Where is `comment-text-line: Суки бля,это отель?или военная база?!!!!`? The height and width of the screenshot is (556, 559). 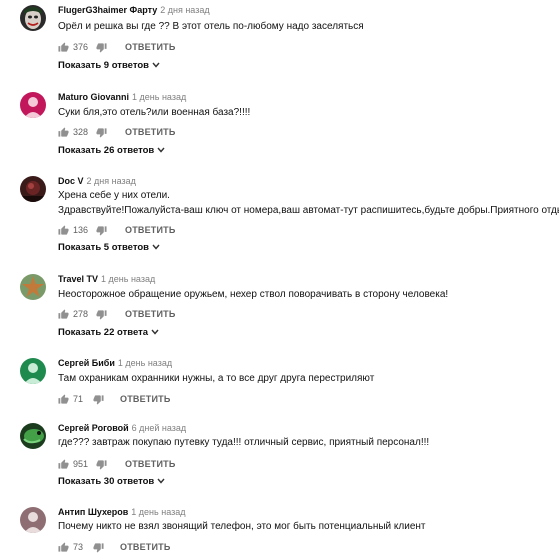
comment-text-line: Суки бля,это отель?или военная база?!!!! is located at coordinates (154, 112).